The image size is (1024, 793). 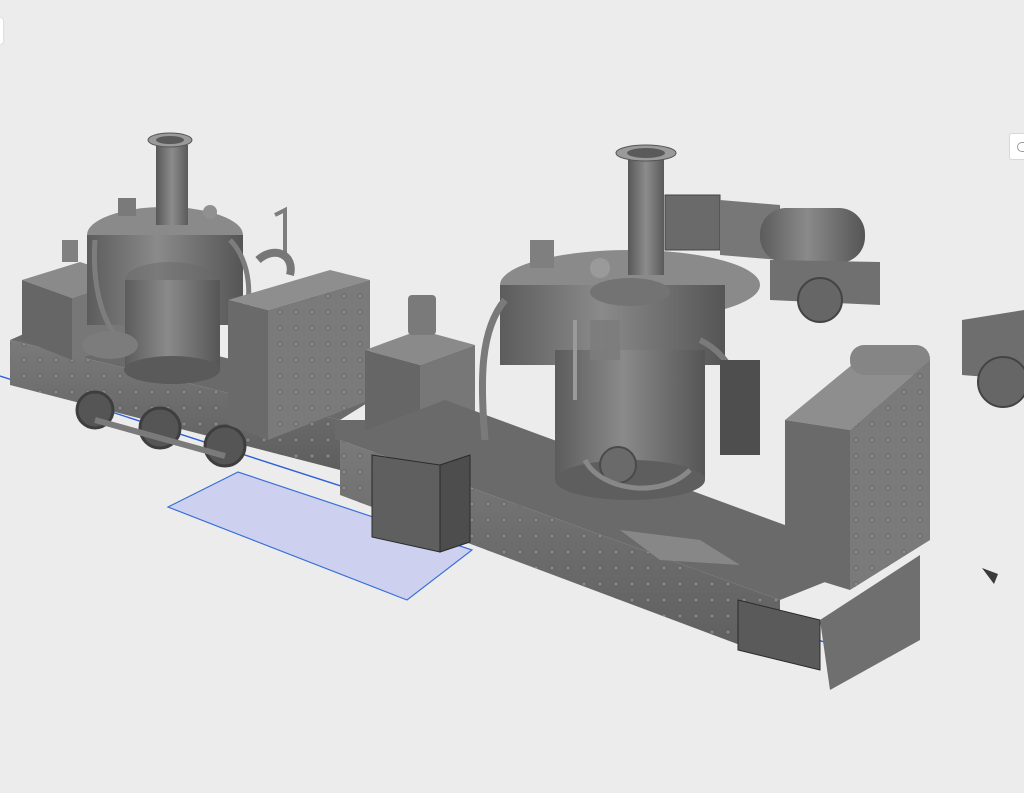 What do you see at coordinates (993, 447) in the screenshot?
I see `adjacent-model-fragment` at bounding box center [993, 447].